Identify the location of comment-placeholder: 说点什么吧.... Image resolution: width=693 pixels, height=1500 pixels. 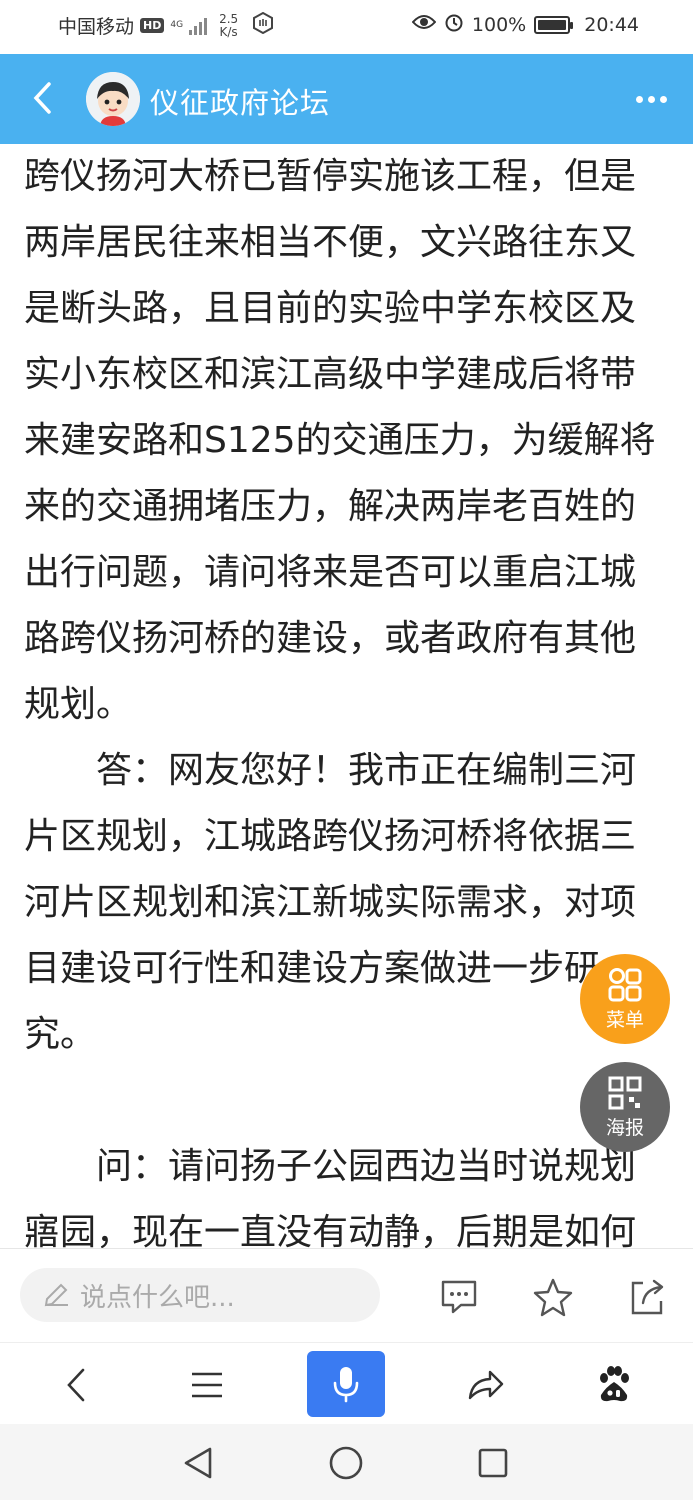
(157, 1297).